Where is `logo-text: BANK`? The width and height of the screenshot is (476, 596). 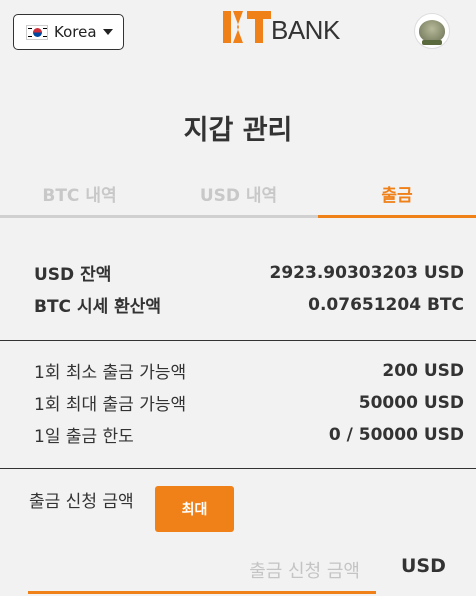 logo-text: BANK is located at coordinates (305, 29).